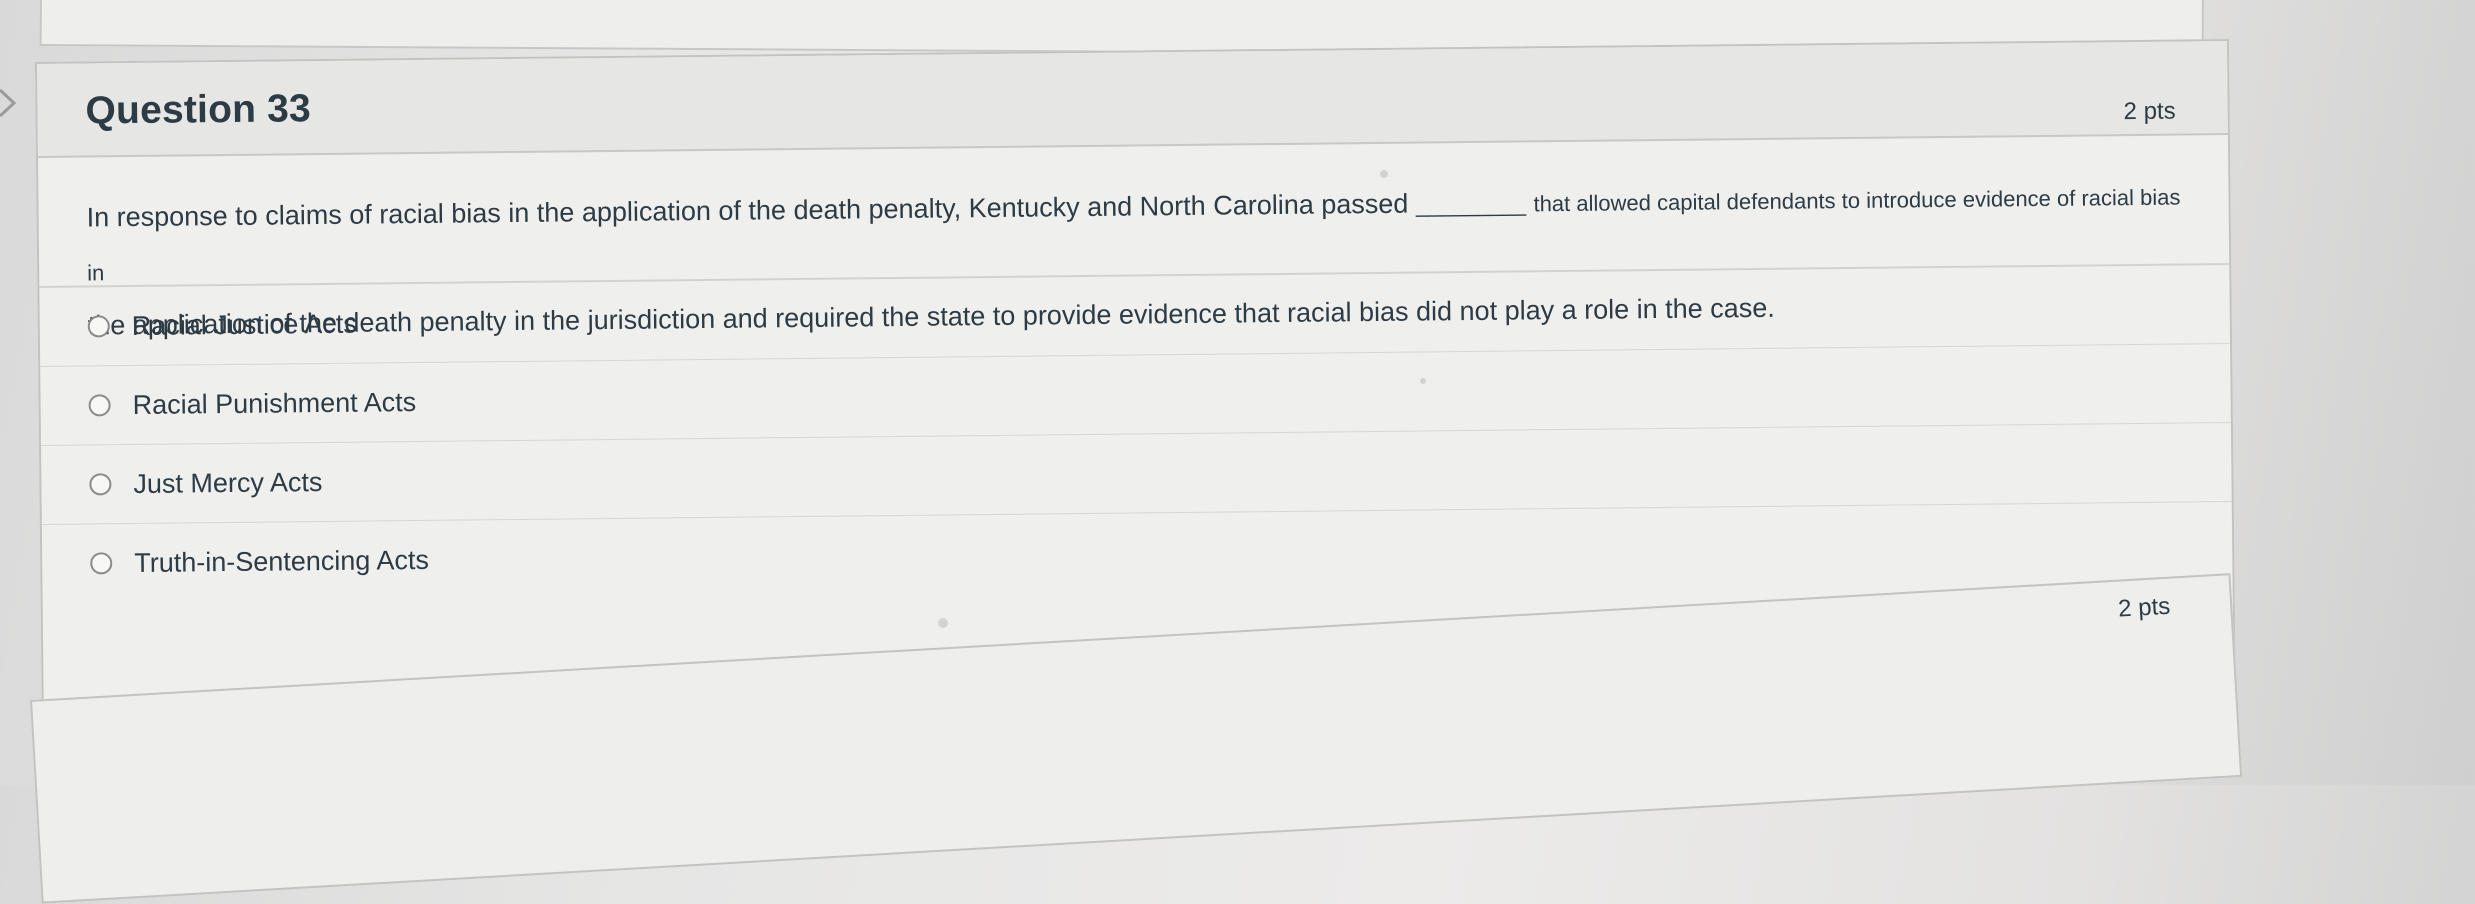  Describe the element at coordinates (2144, 607) in the screenshot. I see `next-question-points: 2 pts` at that location.